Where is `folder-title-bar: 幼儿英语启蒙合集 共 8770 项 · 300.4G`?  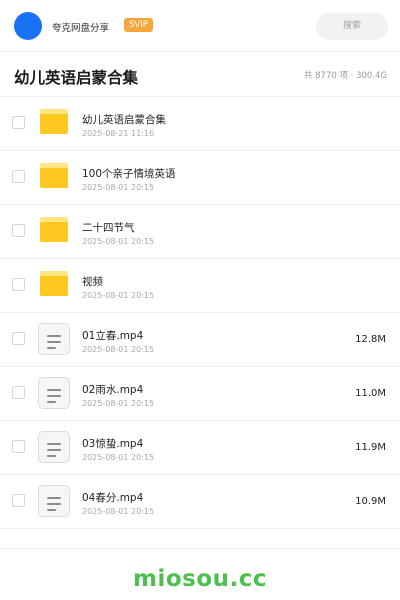
folder-title-bar: 幼儿英语启蒙合集 共 8770 项 · 300.4G is located at coordinates (200, 75).